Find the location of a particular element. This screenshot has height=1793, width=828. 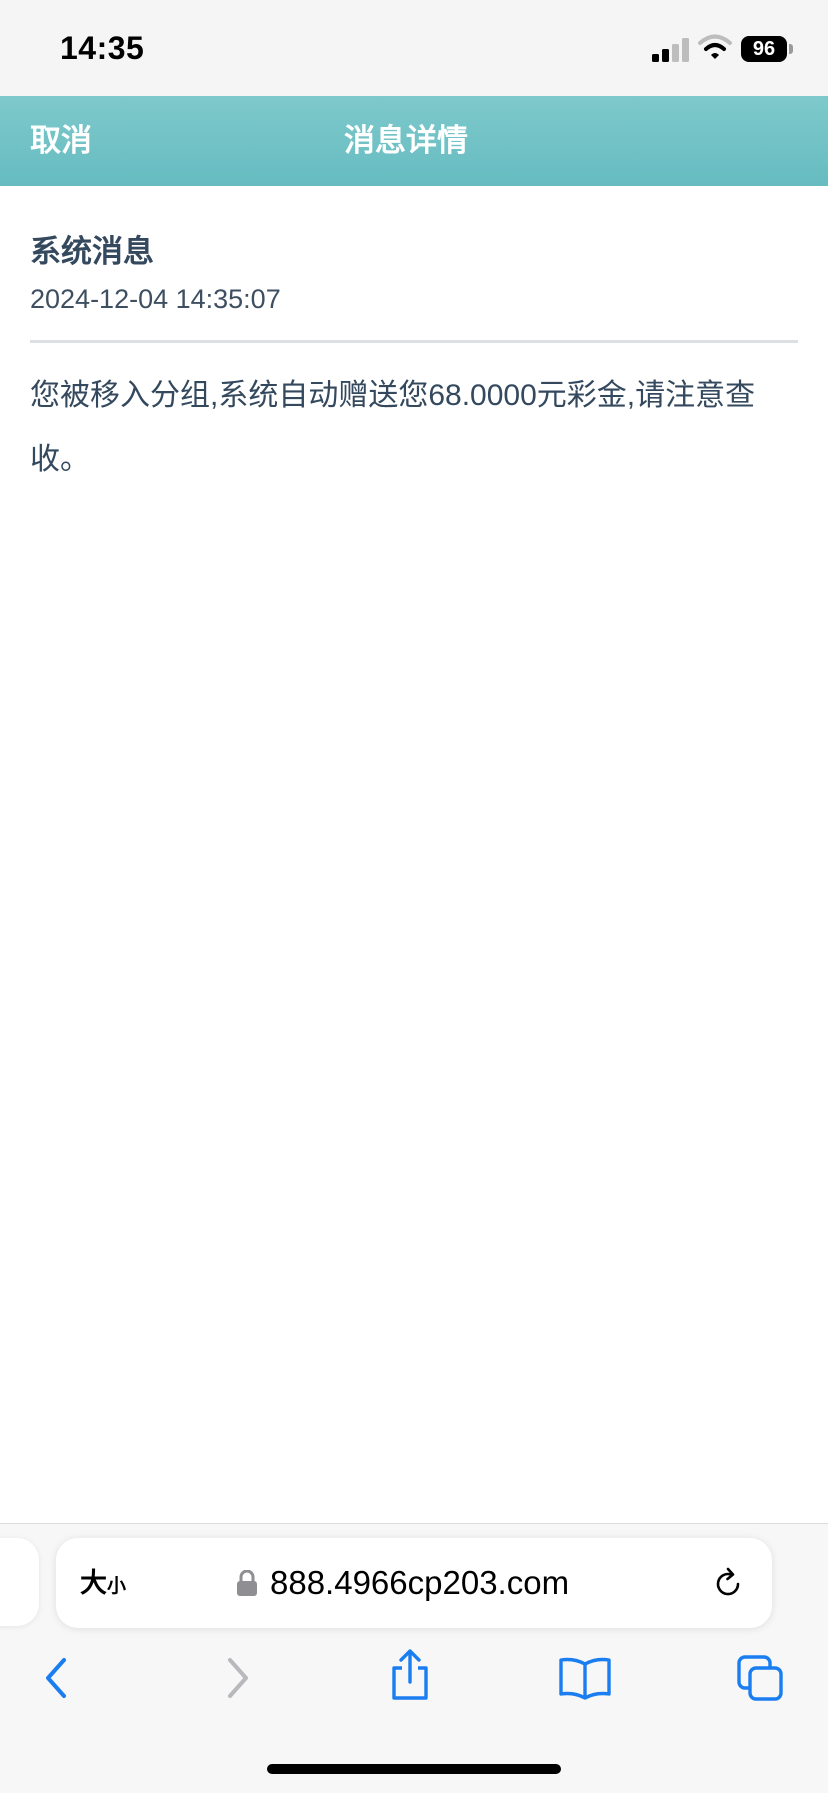

message-body: 您被移入分组,系统自动赠送您68.0000元彩金,请注意查收。 is located at coordinates (393, 427).